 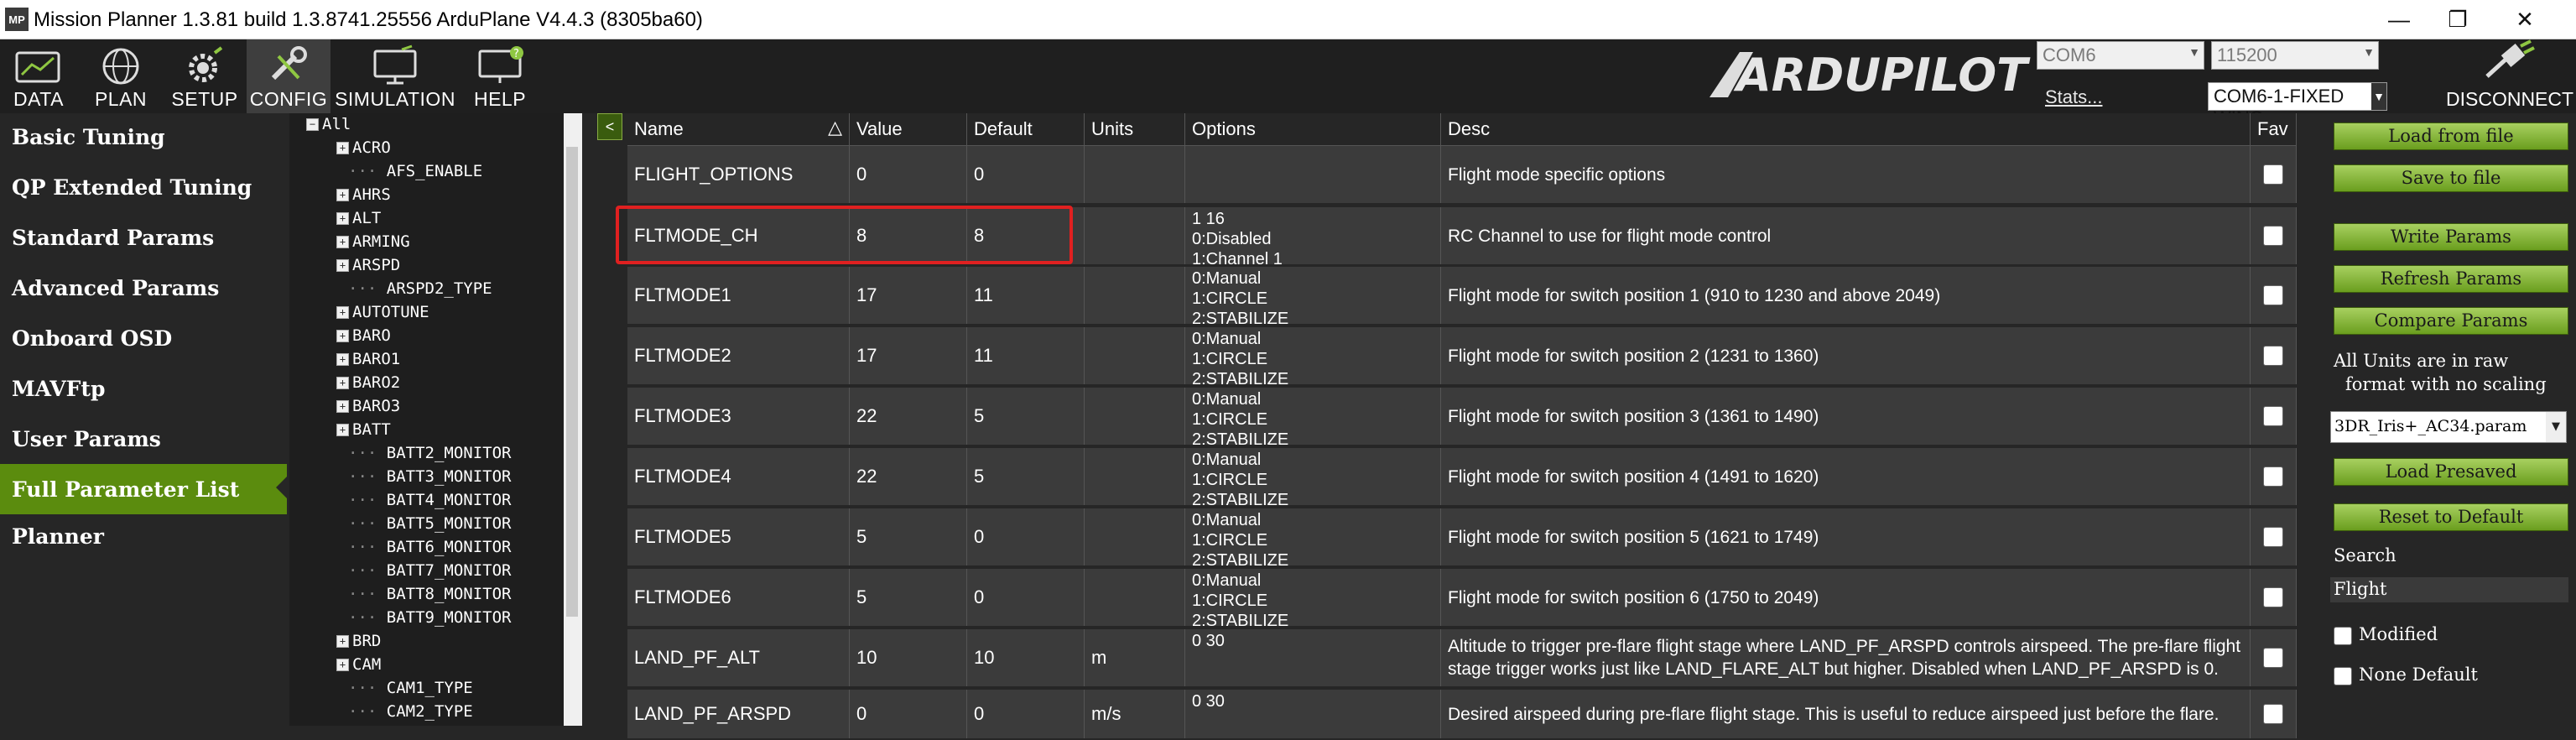 What do you see at coordinates (138, 536) in the screenshot?
I see `nav-planner: Planner` at bounding box center [138, 536].